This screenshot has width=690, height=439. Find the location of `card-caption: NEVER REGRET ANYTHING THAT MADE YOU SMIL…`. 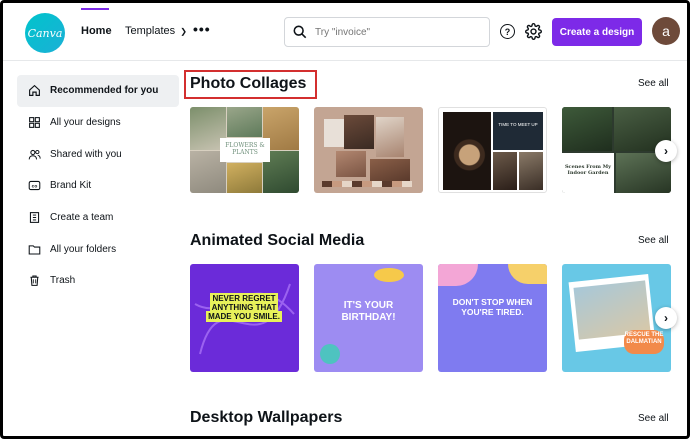

card-caption: NEVER REGRET ANYTHING THAT MADE YOU SMIL… is located at coordinates (244, 308).